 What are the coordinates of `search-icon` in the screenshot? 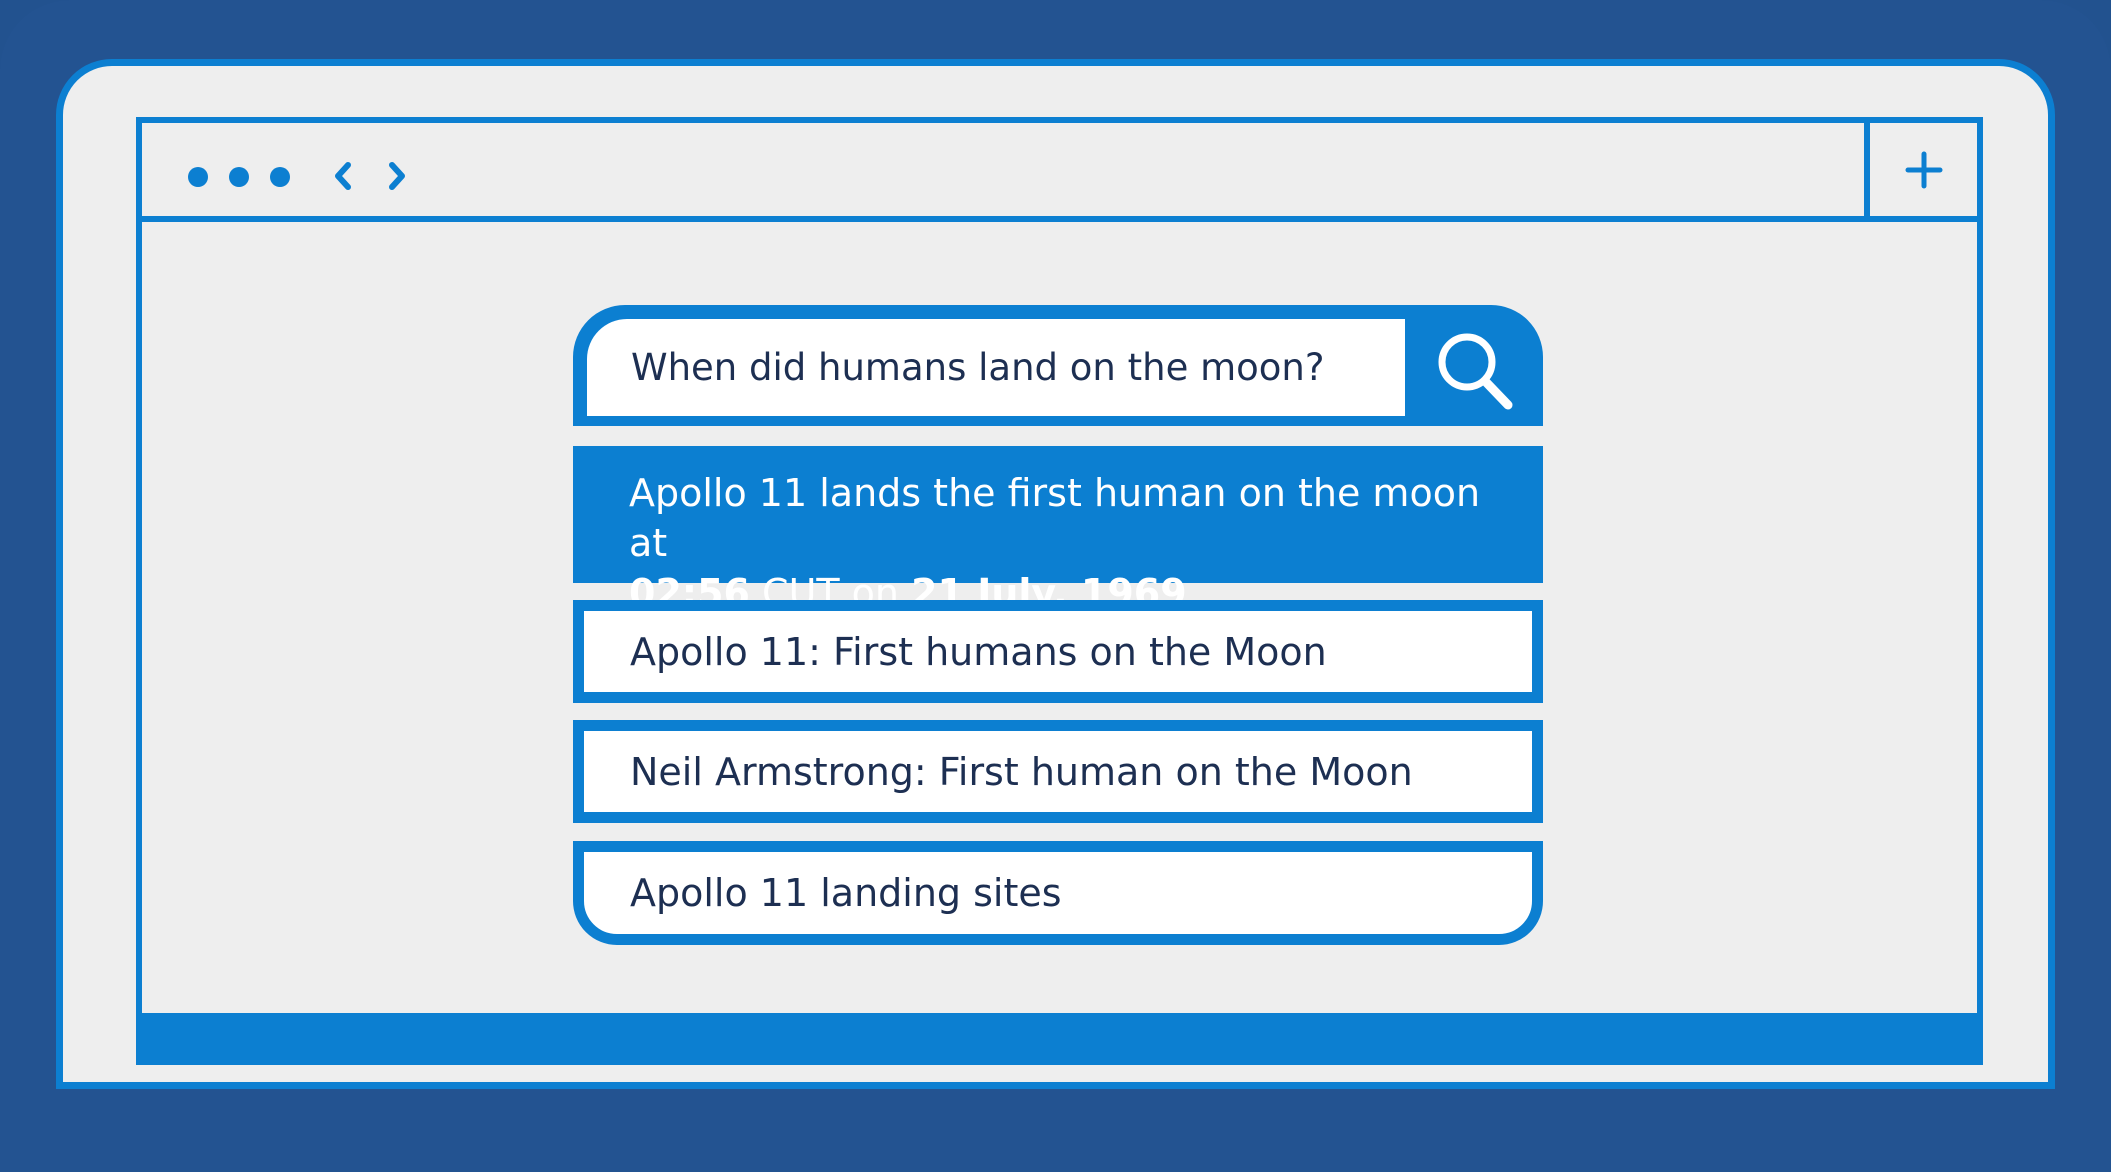 It's located at (1475, 371).